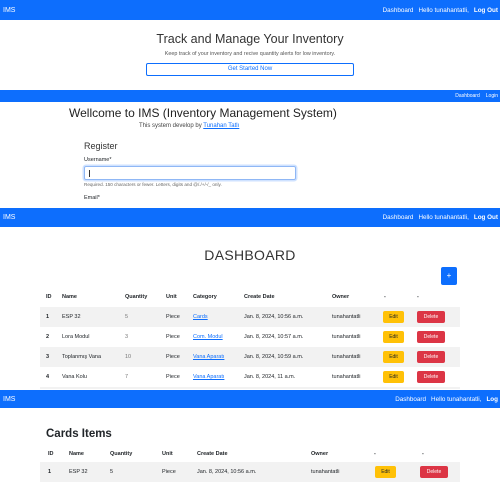  What do you see at coordinates (48, 357) in the screenshot?
I see `cell-id: 3` at bounding box center [48, 357].